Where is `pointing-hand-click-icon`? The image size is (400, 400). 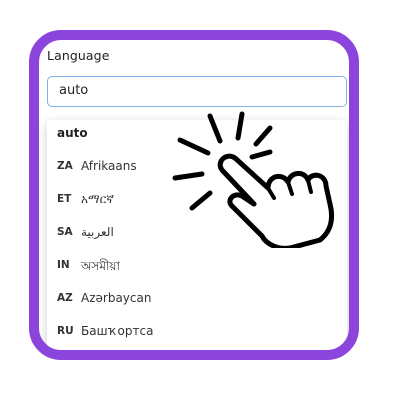
pointing-hand-click-icon is located at coordinates (253, 179).